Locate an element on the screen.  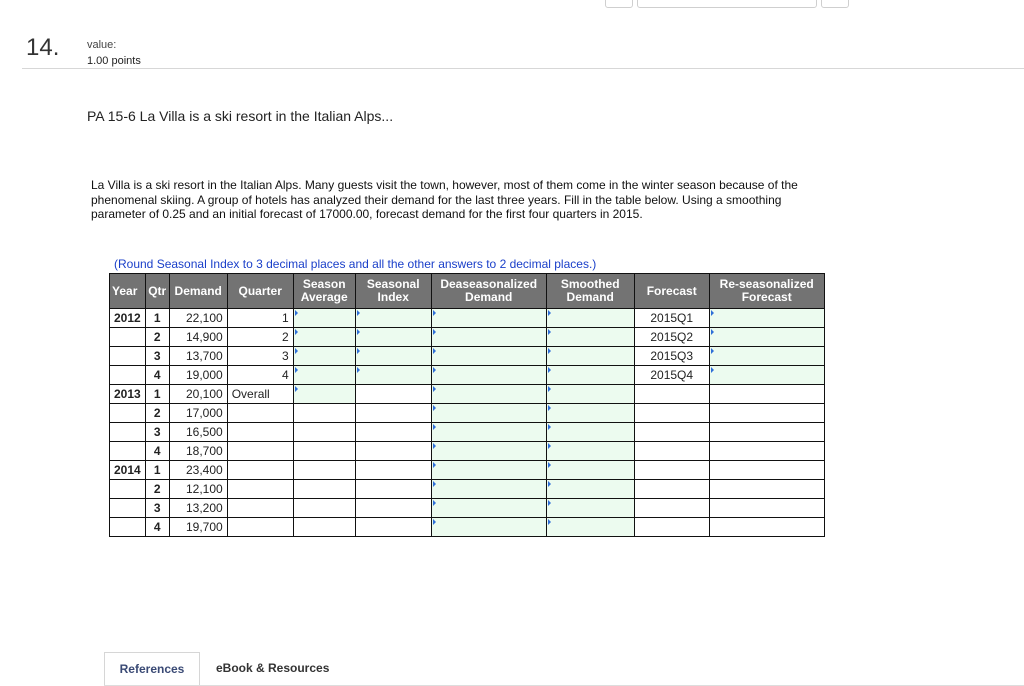
value-label: value: is located at coordinates (102, 45).